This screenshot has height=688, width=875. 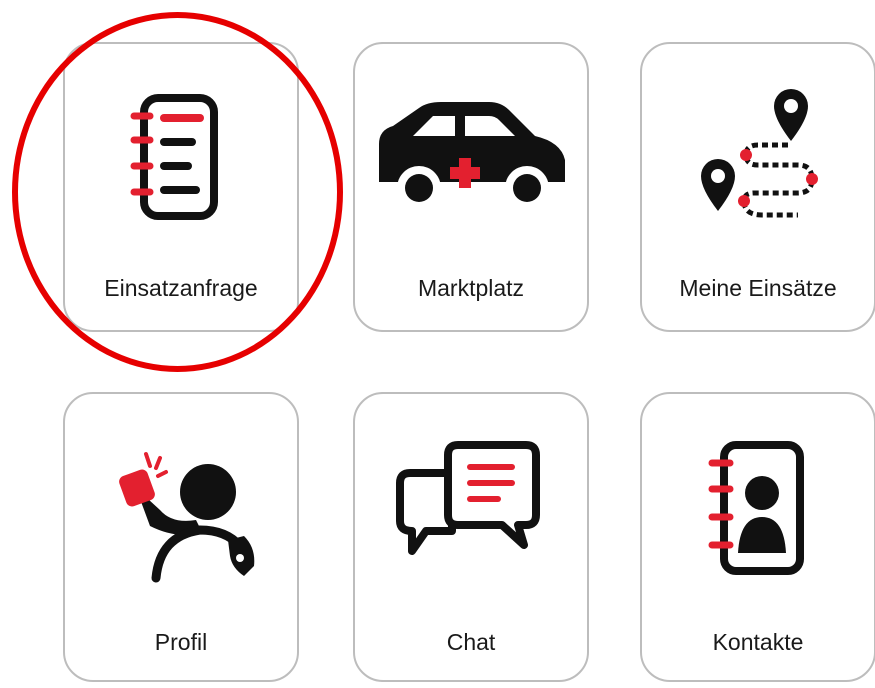 I want to click on tile-label: Einsatzanfrage, so click(x=181, y=288).